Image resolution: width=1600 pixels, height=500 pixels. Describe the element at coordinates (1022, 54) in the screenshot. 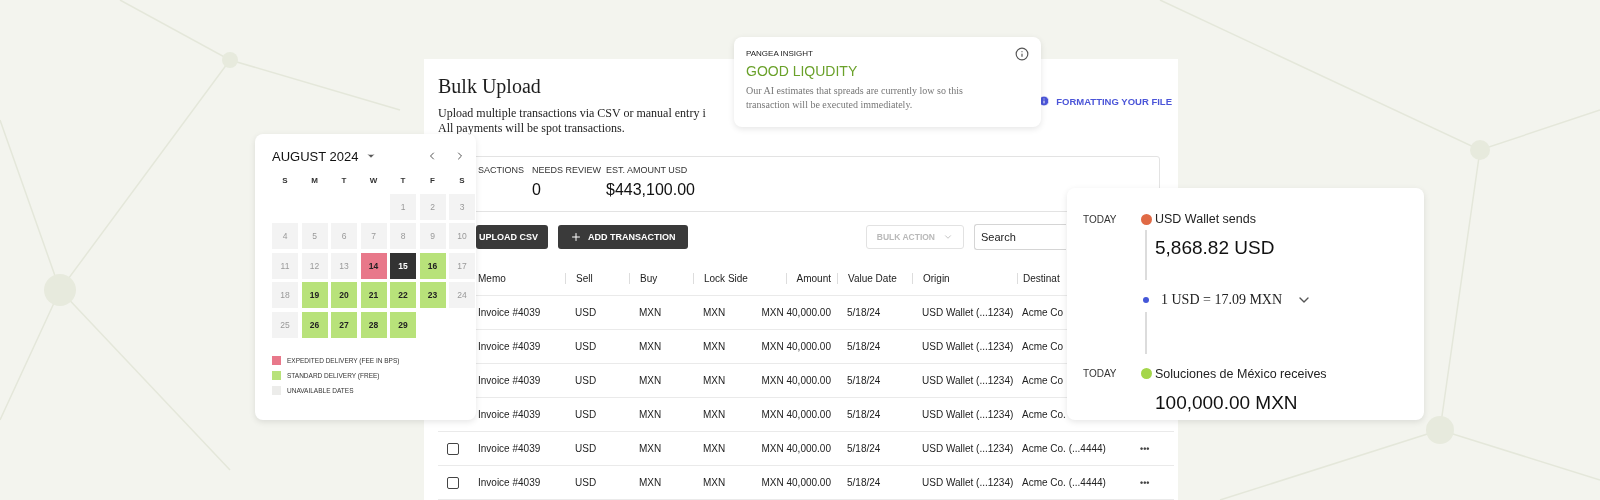

I see `info-icon` at that location.